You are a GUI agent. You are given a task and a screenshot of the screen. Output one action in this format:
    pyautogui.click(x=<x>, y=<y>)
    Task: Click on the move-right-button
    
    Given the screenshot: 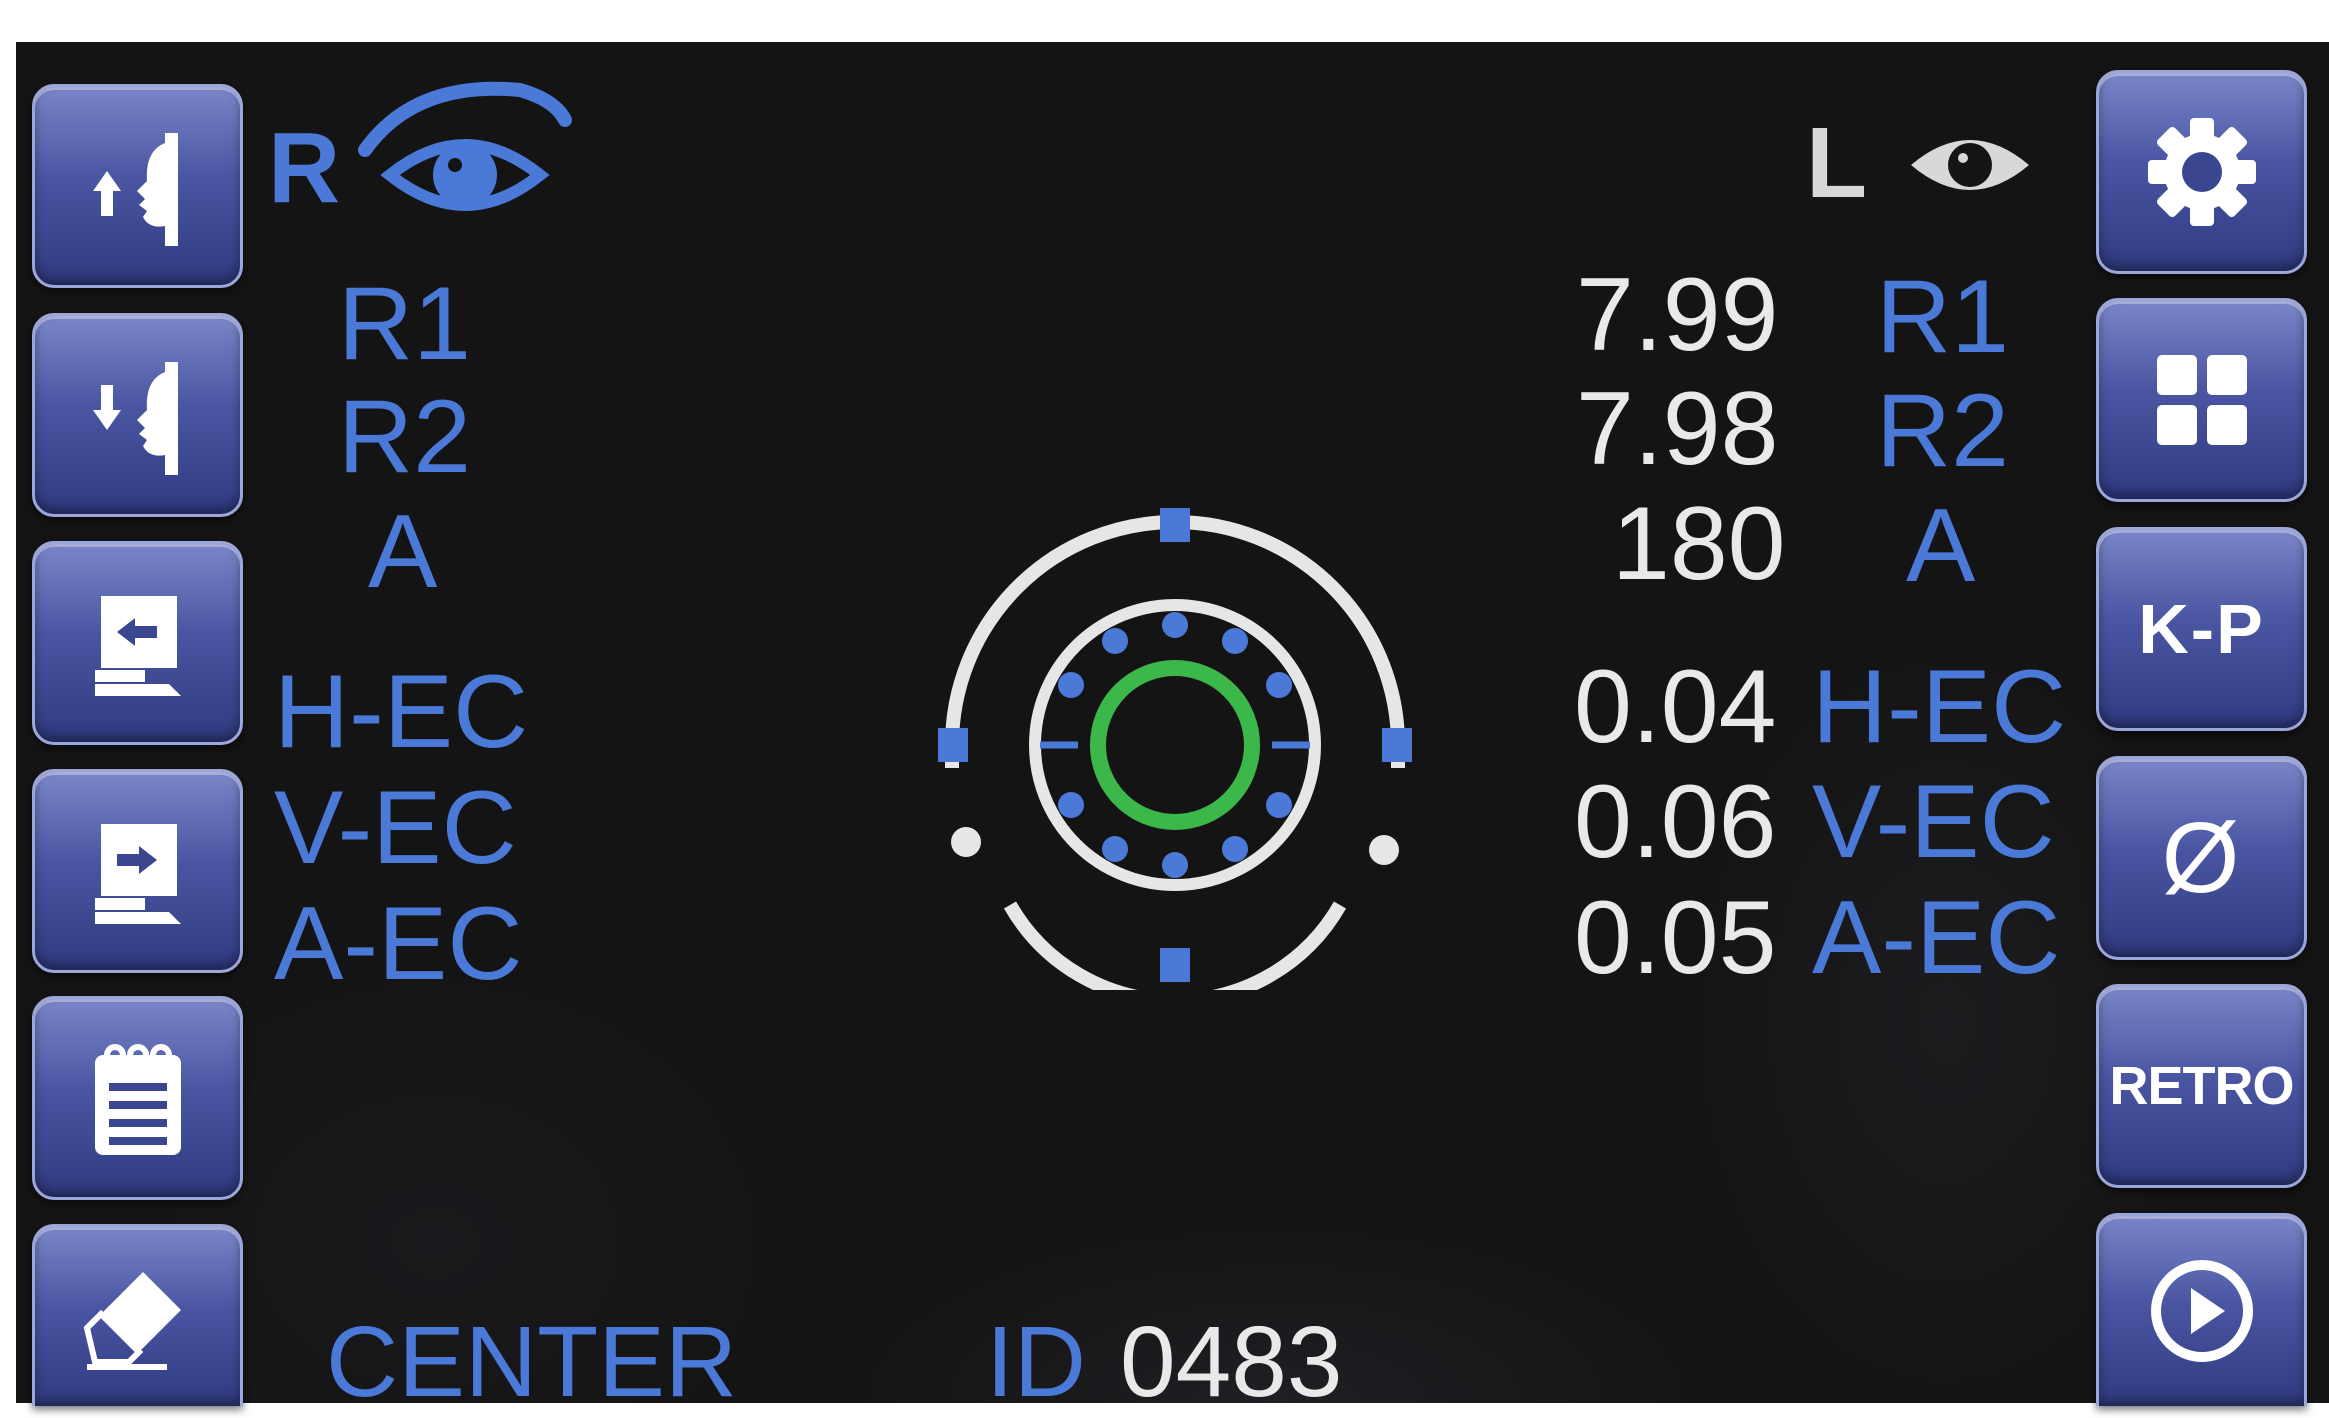 What is the action you would take?
    pyautogui.click(x=137, y=871)
    